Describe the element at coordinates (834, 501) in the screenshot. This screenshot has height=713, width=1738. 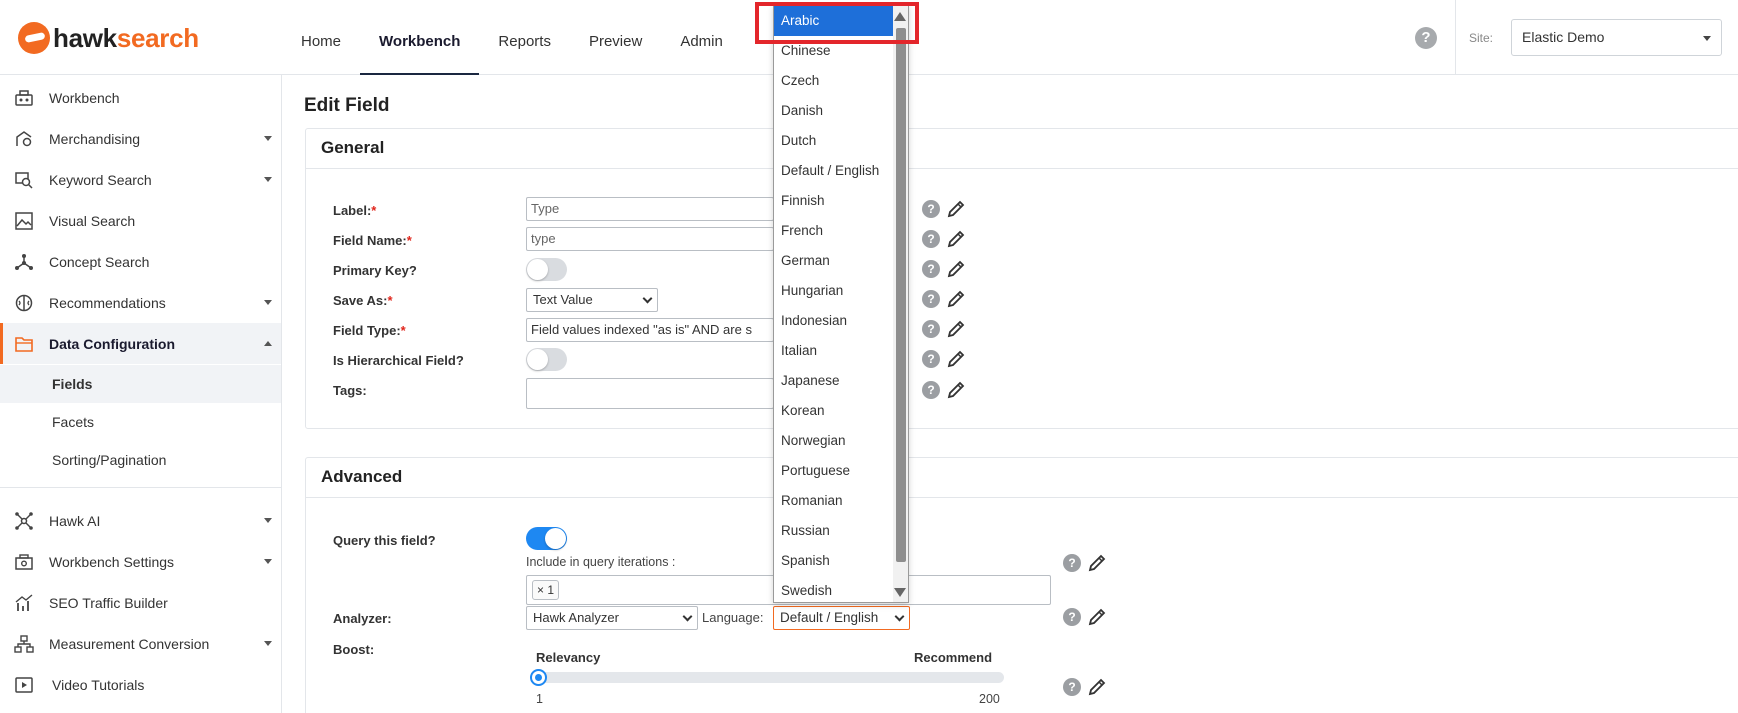
I see `language-option: Romanian` at that location.